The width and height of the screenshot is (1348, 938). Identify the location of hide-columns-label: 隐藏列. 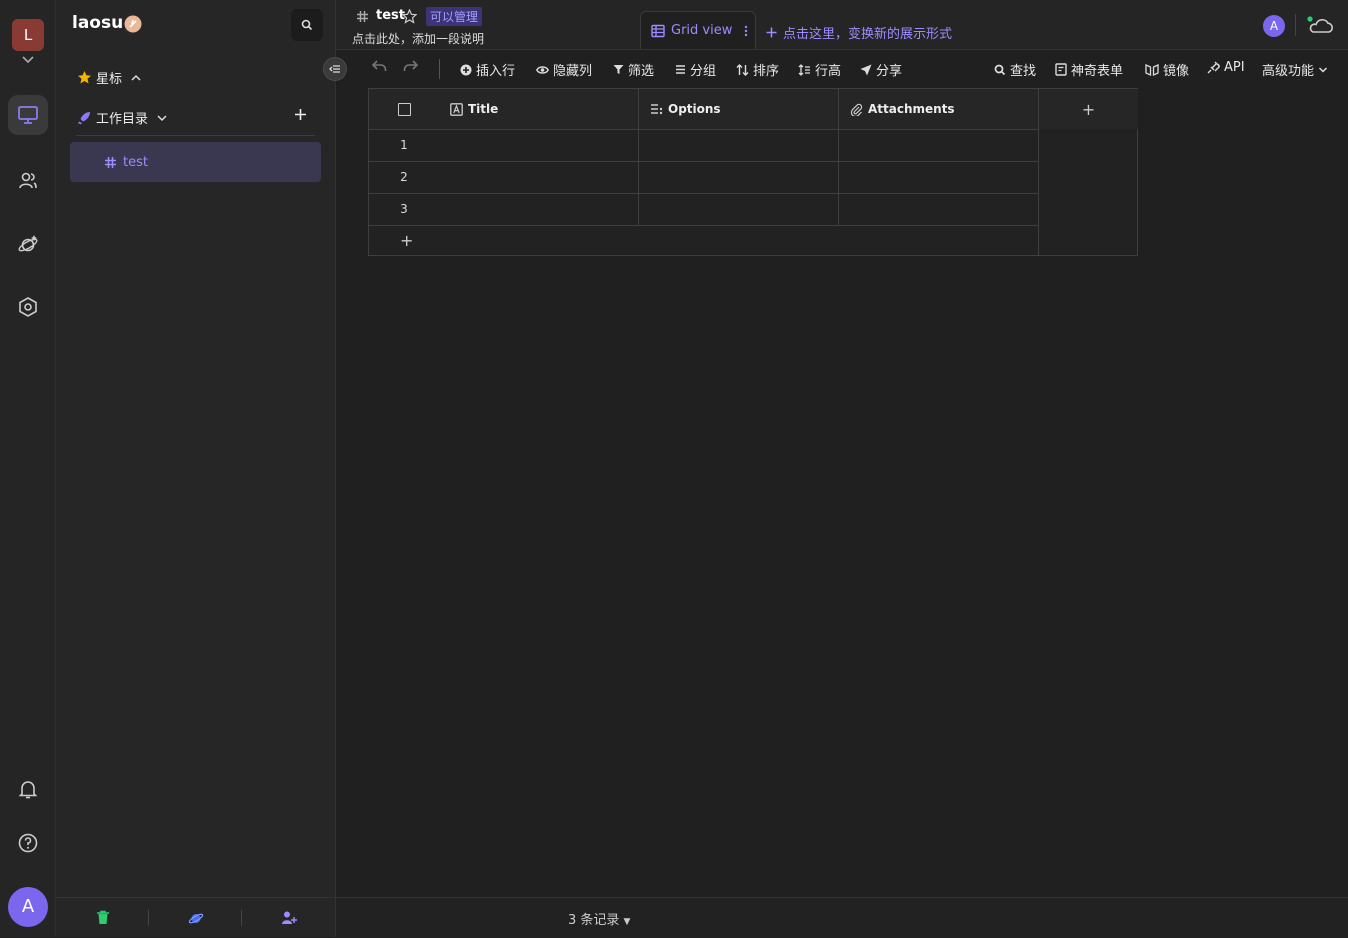
(573, 71).